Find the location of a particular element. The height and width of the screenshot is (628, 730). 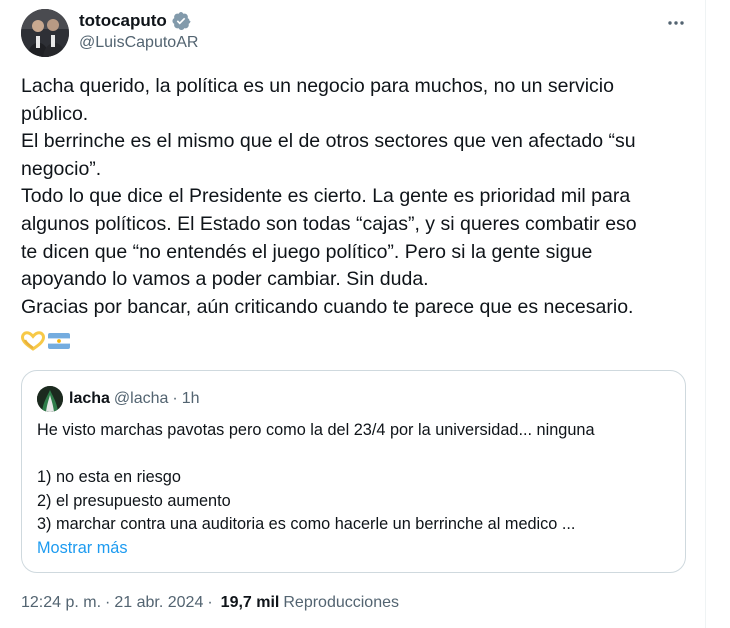

quoted-tweet-time: 1h is located at coordinates (191, 399).